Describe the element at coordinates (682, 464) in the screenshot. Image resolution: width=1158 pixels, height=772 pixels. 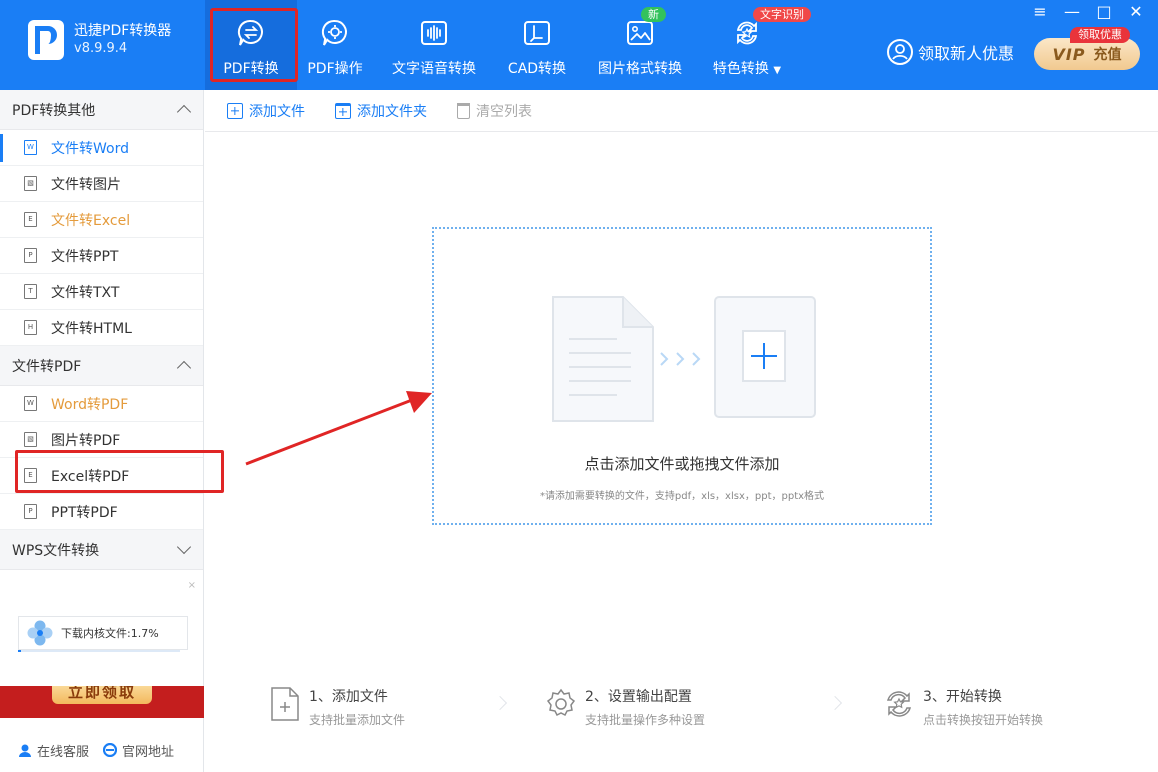
I see `dropzone-title: 点击添加文件或拖拽文件添加` at that location.